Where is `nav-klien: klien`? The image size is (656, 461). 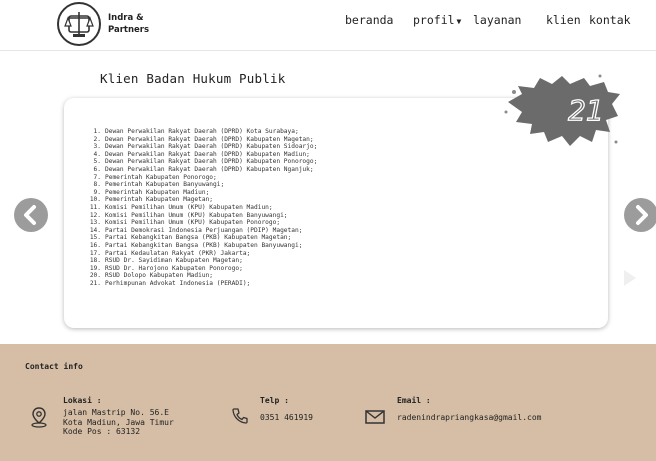
nav-klien: klien is located at coordinates (563, 20).